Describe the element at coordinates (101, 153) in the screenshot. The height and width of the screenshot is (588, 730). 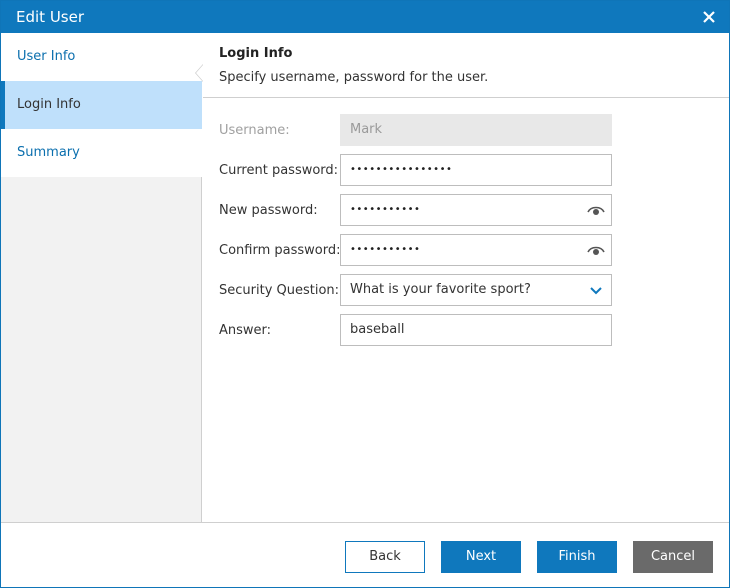
I see `sidebar-item-summary: Summary` at that location.